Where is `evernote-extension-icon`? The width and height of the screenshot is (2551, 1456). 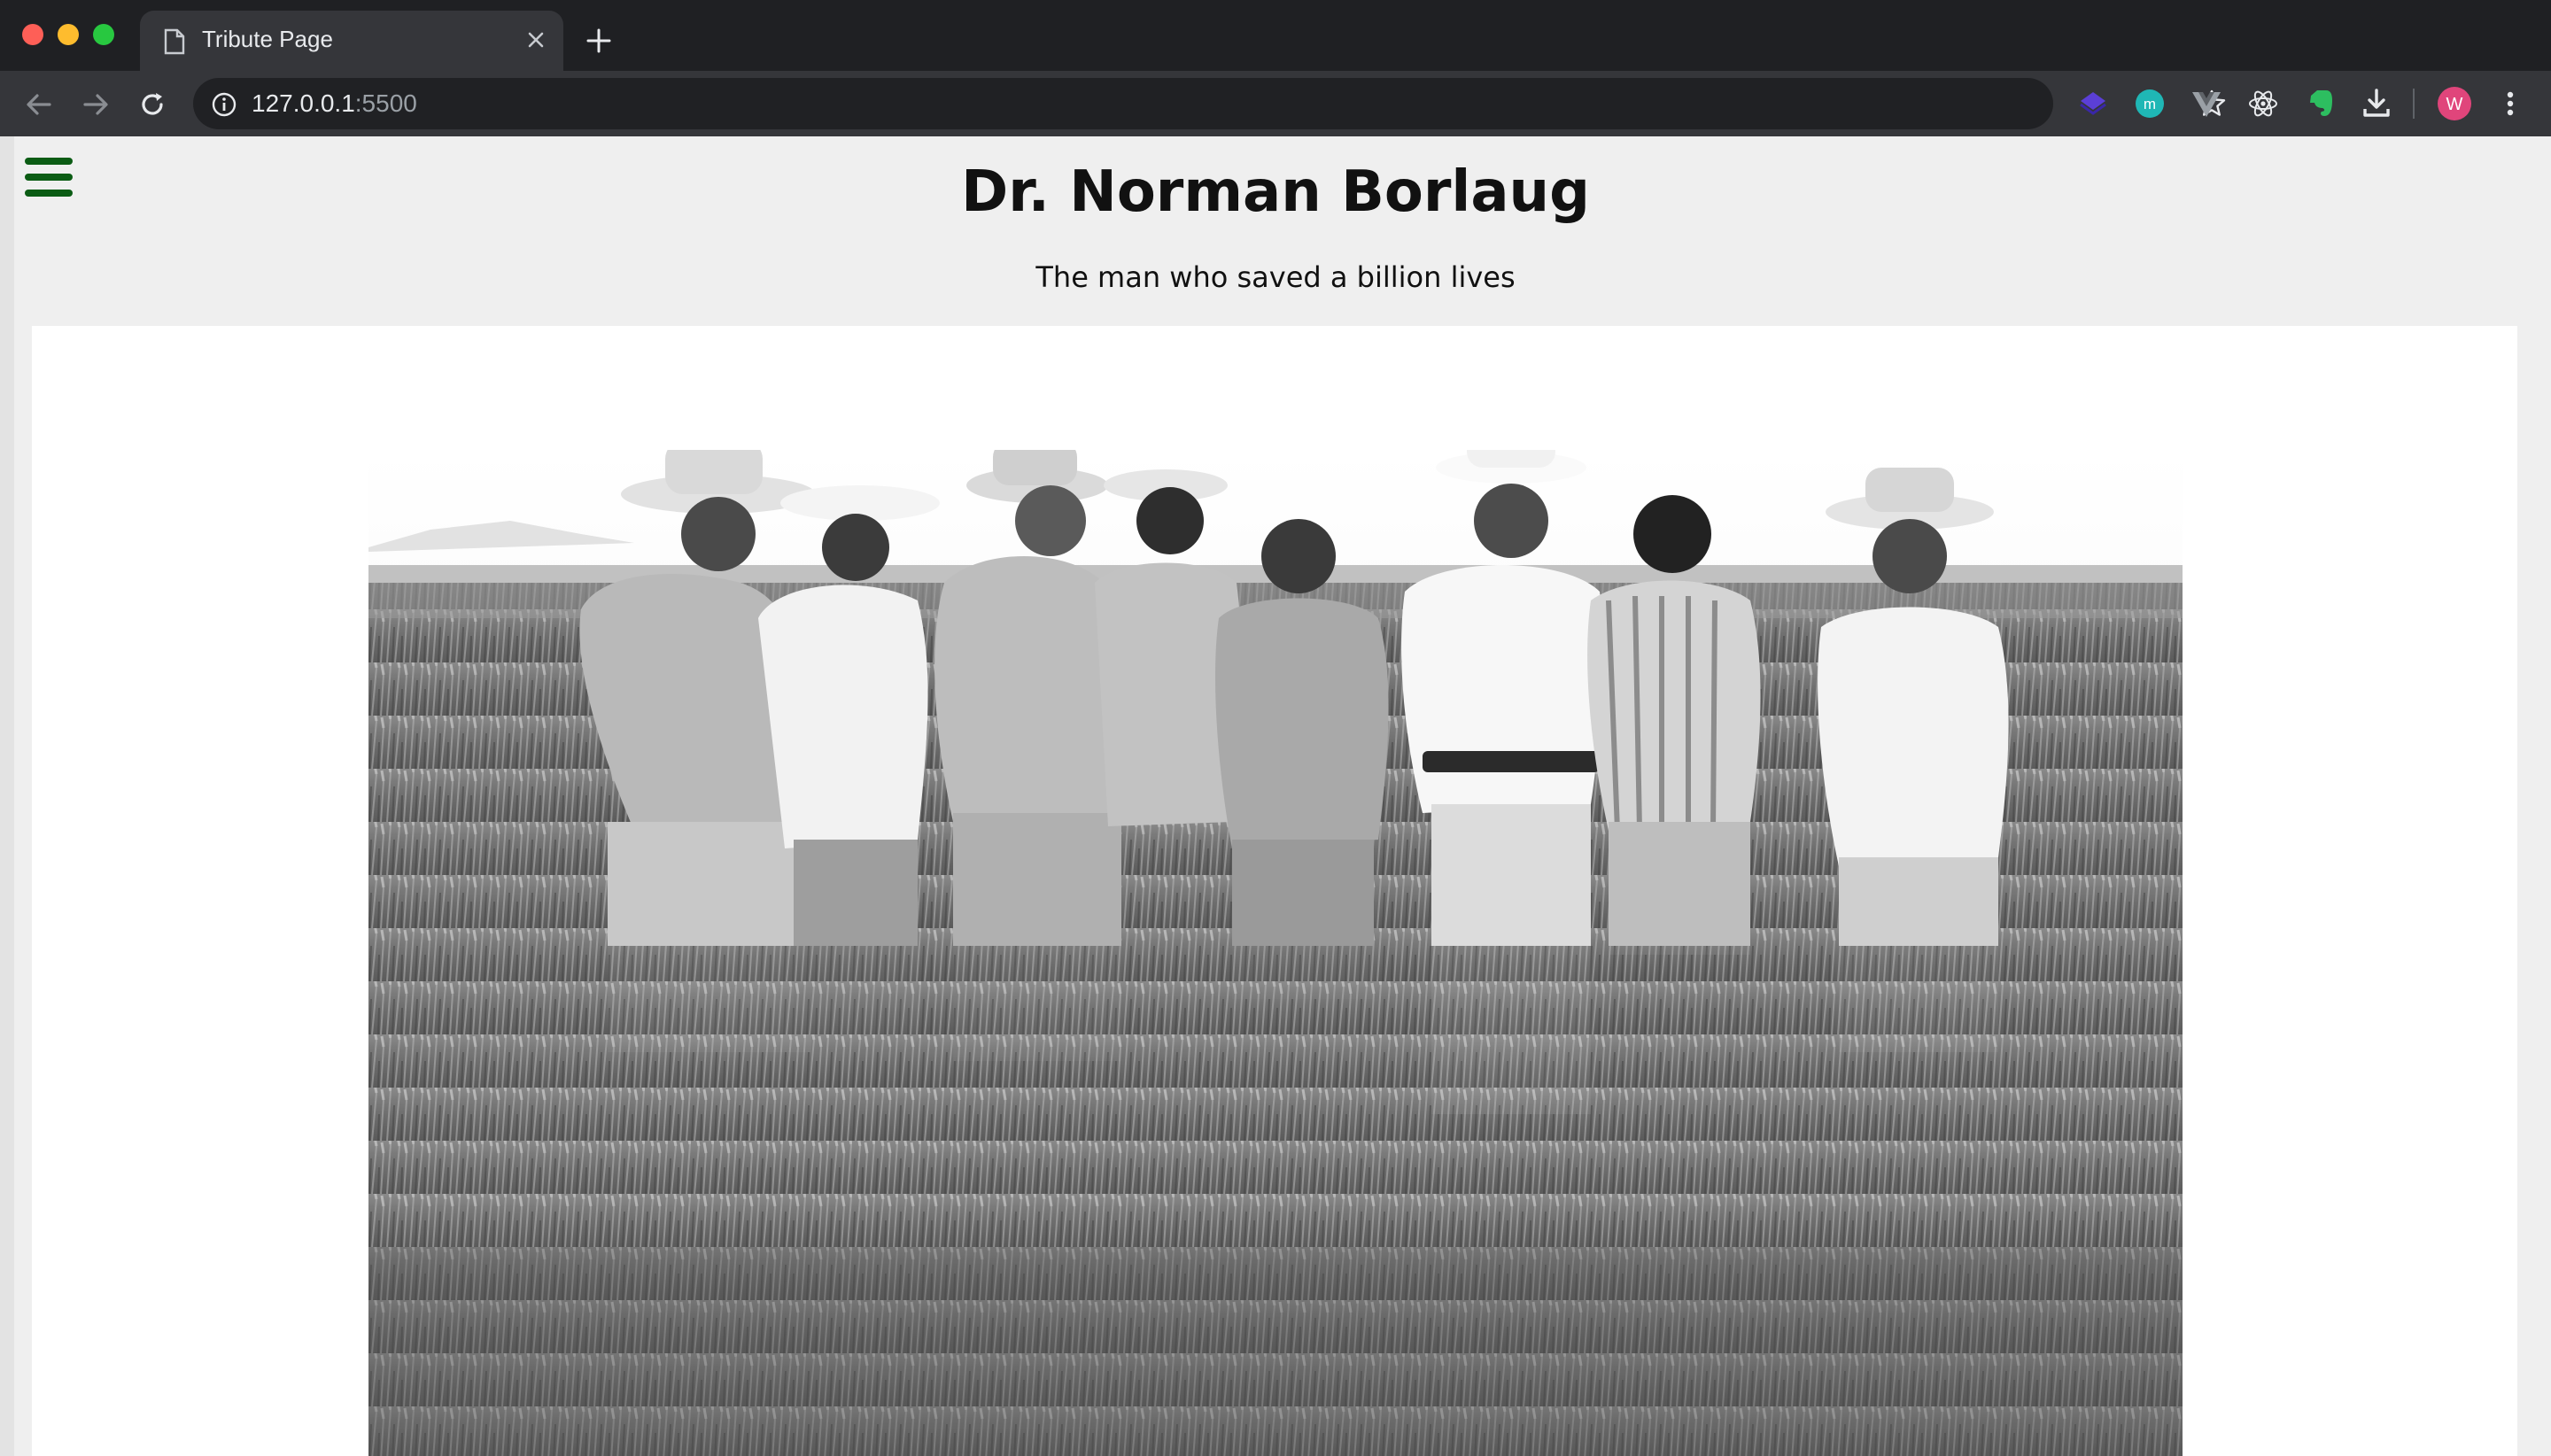
evernote-extension-icon is located at coordinates (2319, 103).